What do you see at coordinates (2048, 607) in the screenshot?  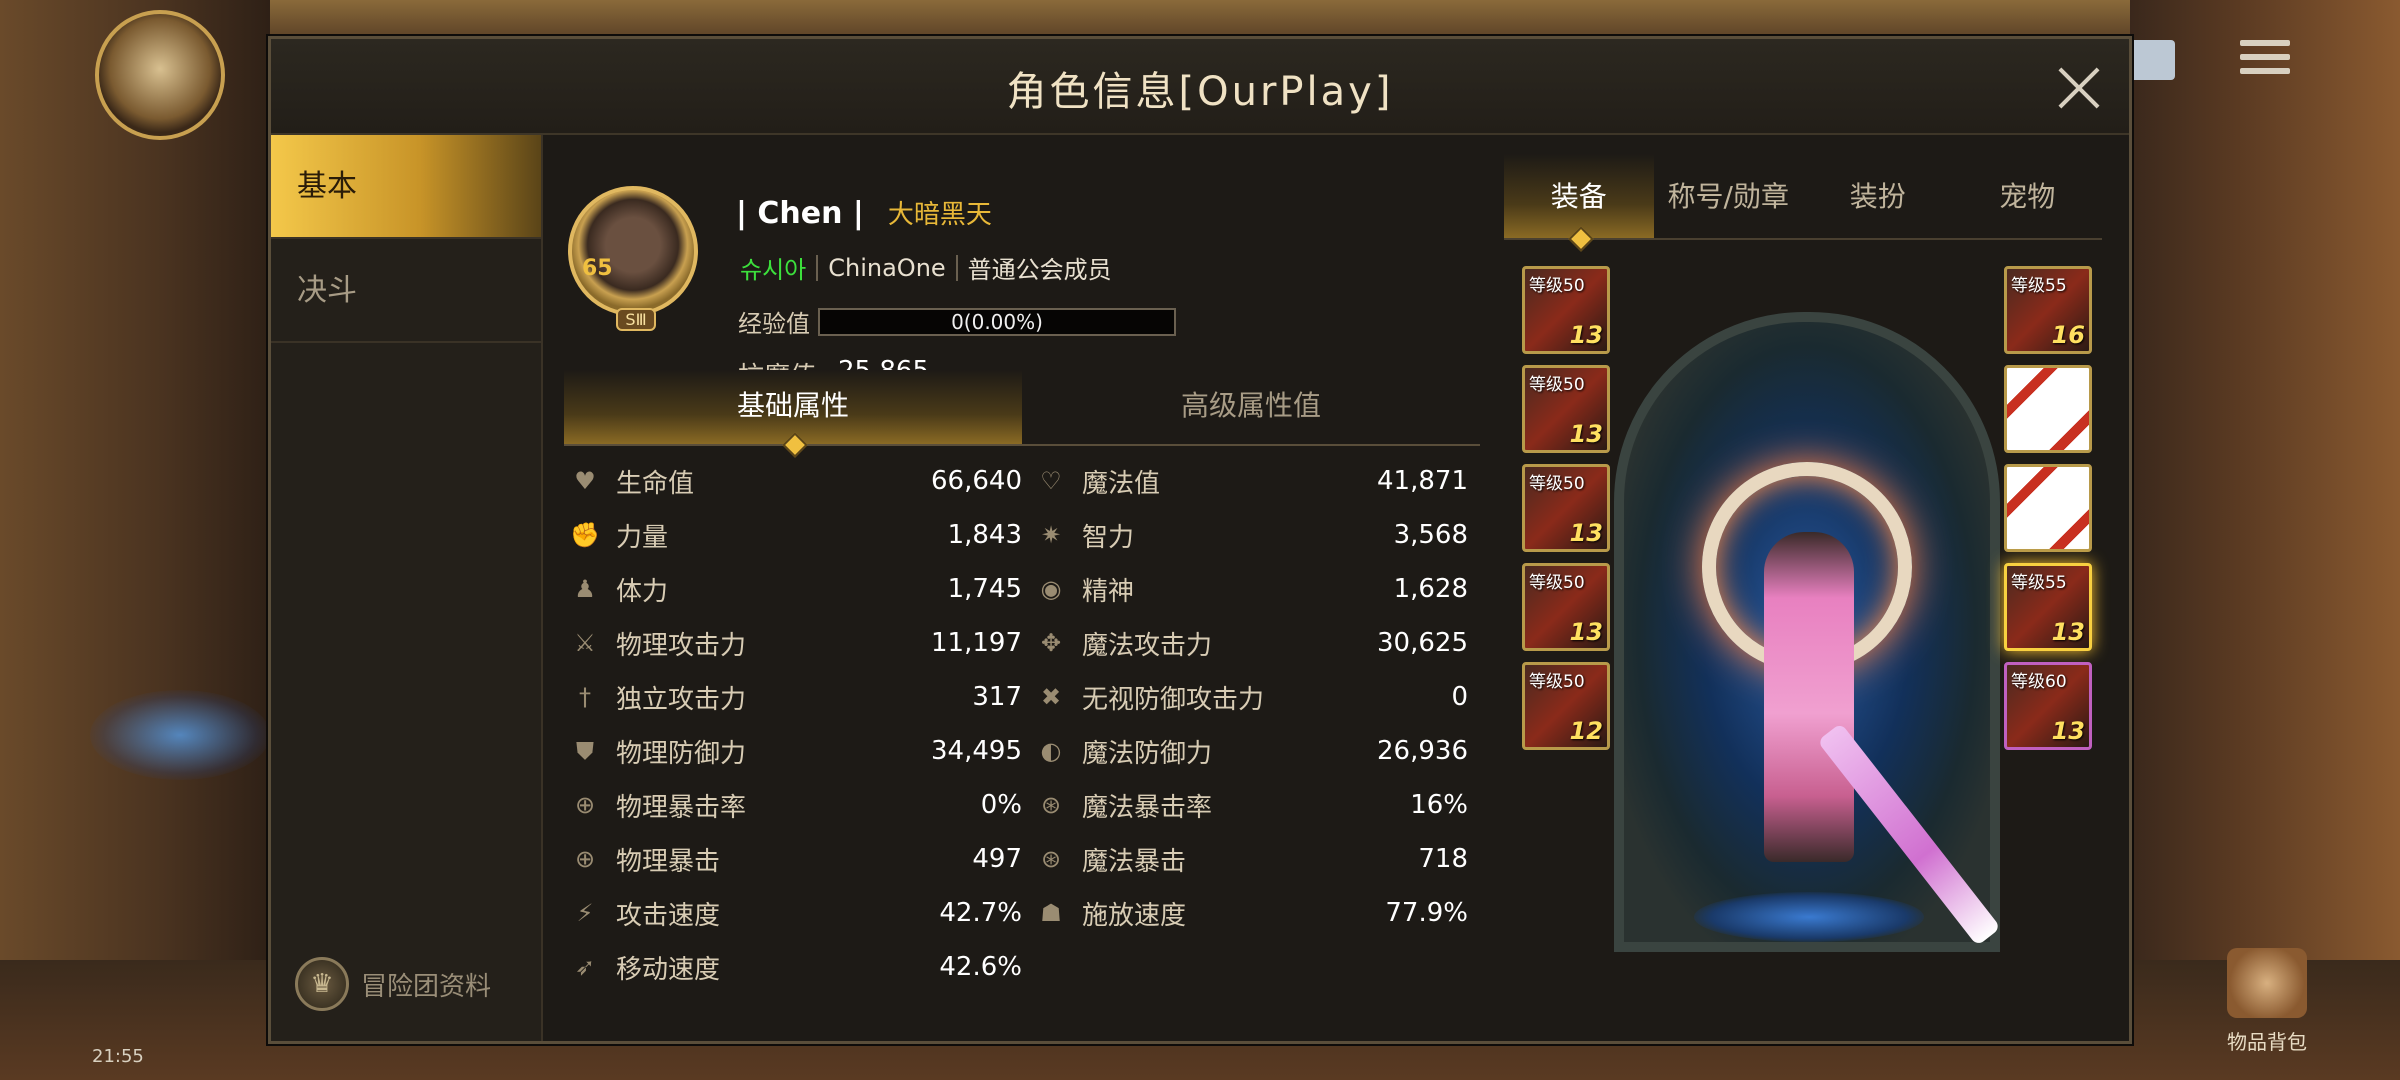 I see `equipment-slot: 等级55 13` at bounding box center [2048, 607].